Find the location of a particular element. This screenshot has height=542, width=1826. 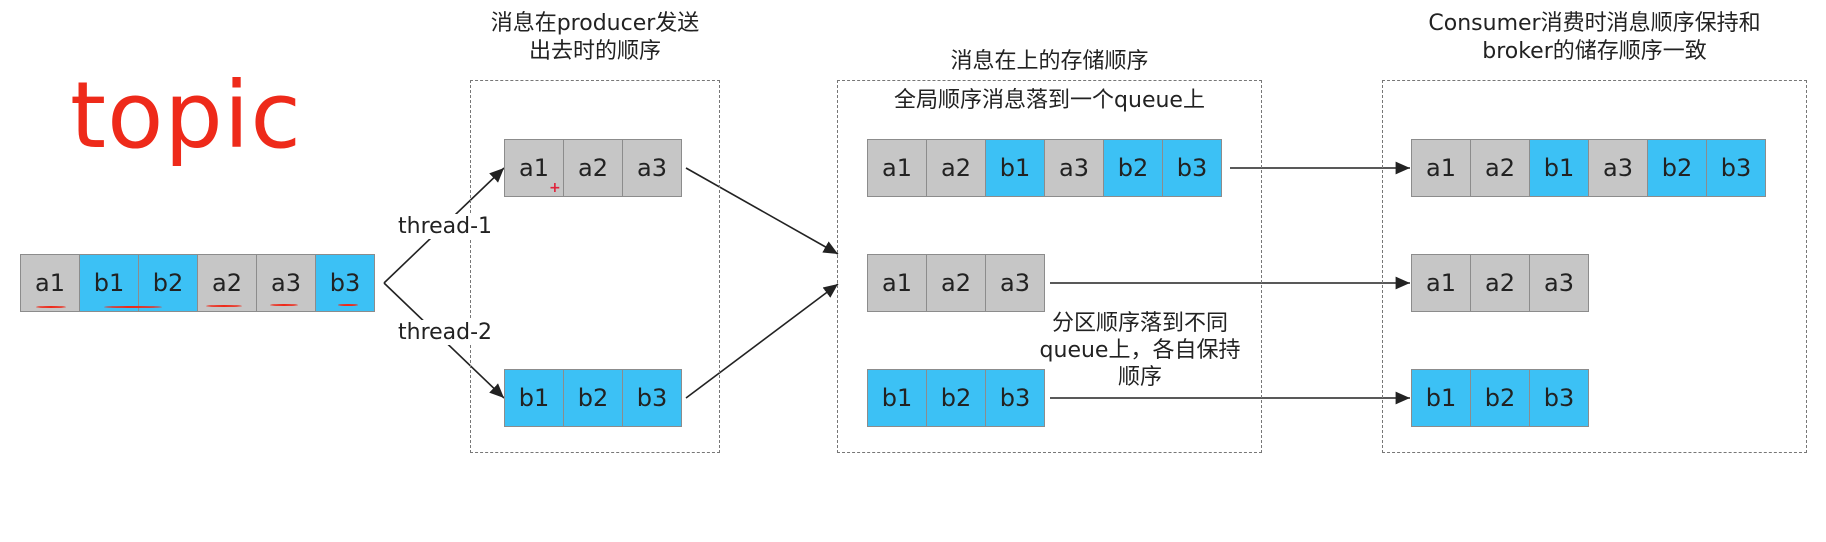

consumer-queue-a-row: a1 a2 a3 is located at coordinates (1500, 283).